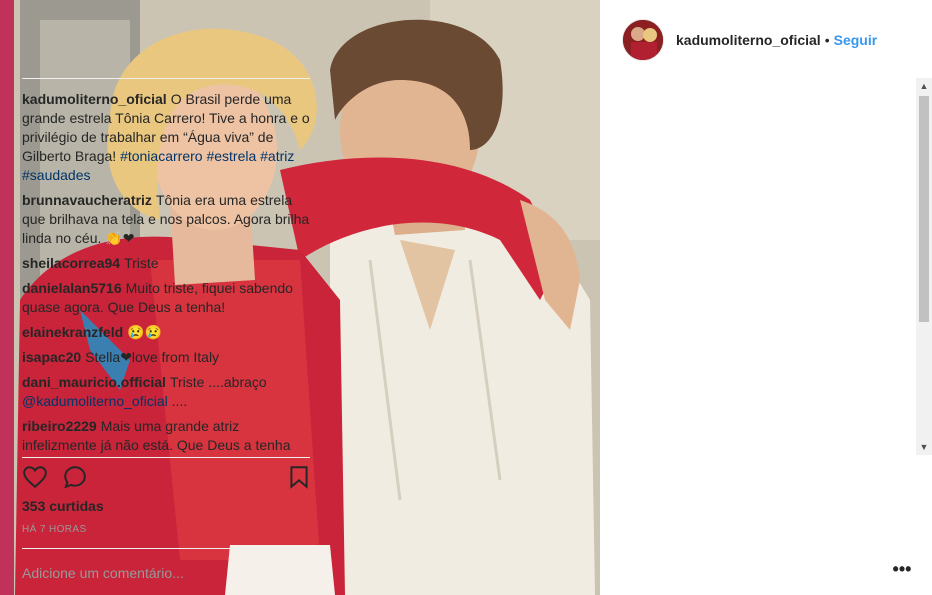 The height and width of the screenshot is (595, 932). I want to click on comment-text: Triste ....abraço, so click(218, 382).